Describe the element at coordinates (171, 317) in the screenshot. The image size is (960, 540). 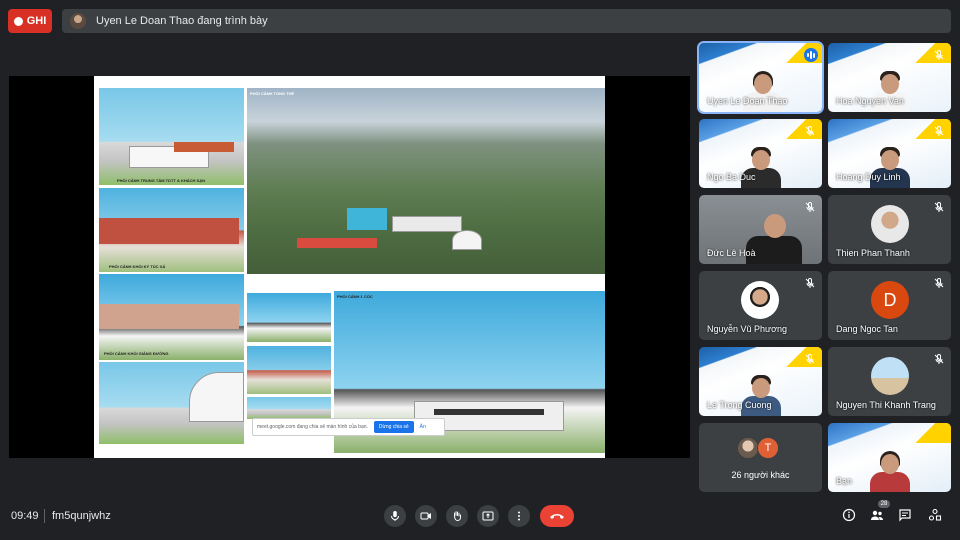
I see `render-lecture-hall: PHỐI CẢNH KHỐI GIẢNG ĐƯỜNG` at that location.